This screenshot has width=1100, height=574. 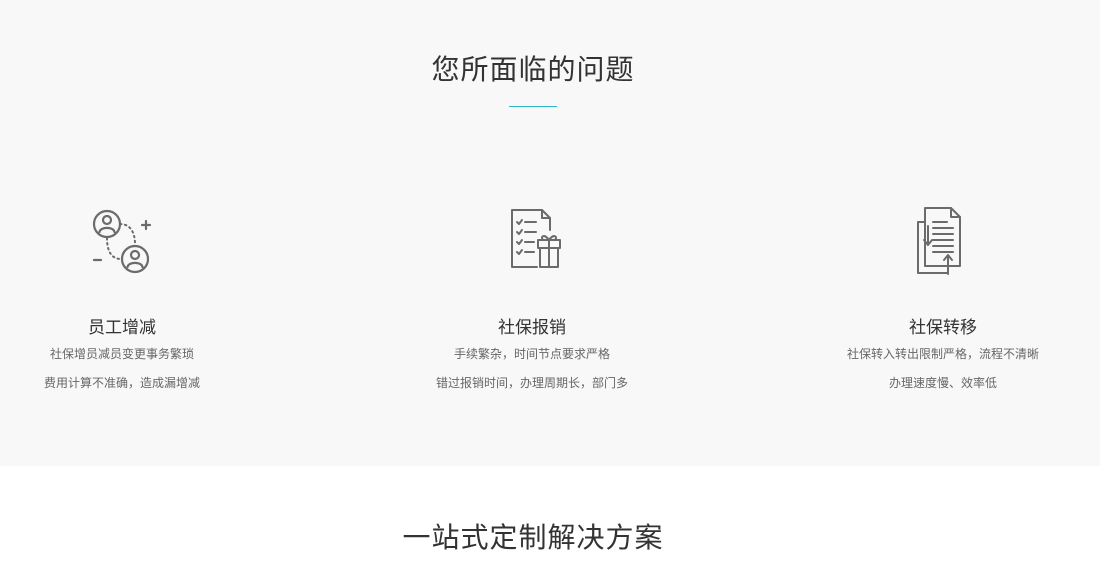 What do you see at coordinates (536, 238) in the screenshot?
I see `checklist-gift-icon` at bounding box center [536, 238].